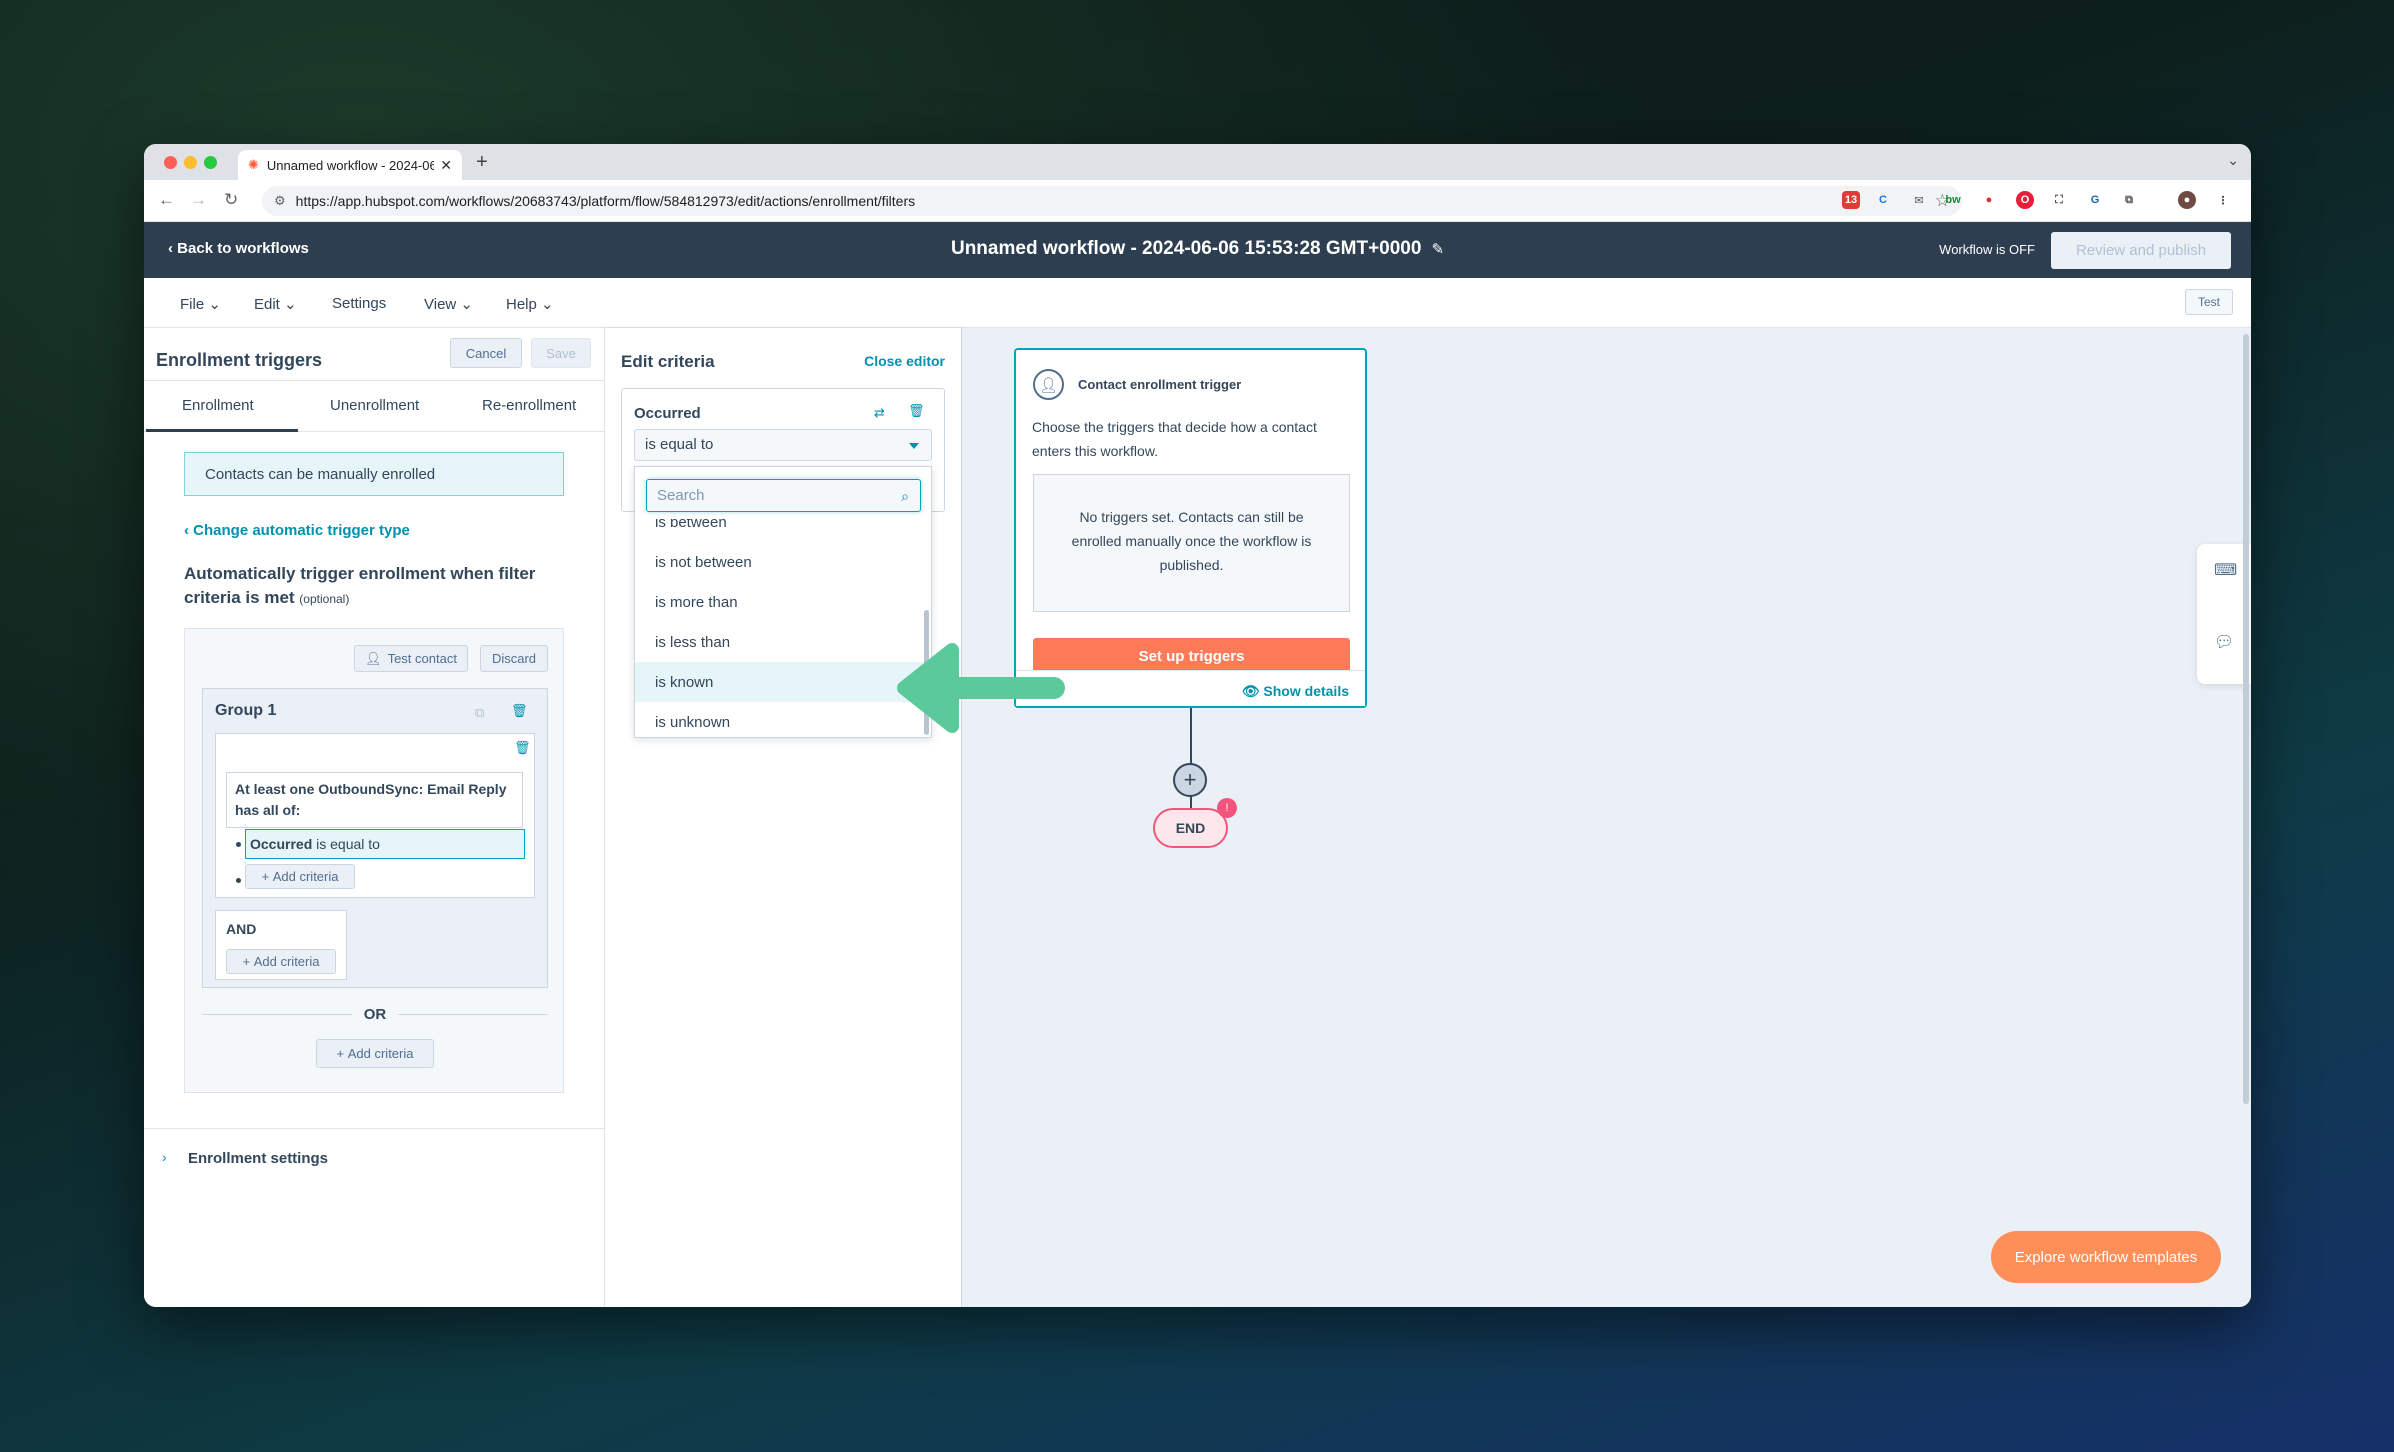 Image resolution: width=2394 pixels, height=1452 pixels. Describe the element at coordinates (561, 353) in the screenshot. I see `save-button: Save` at that location.